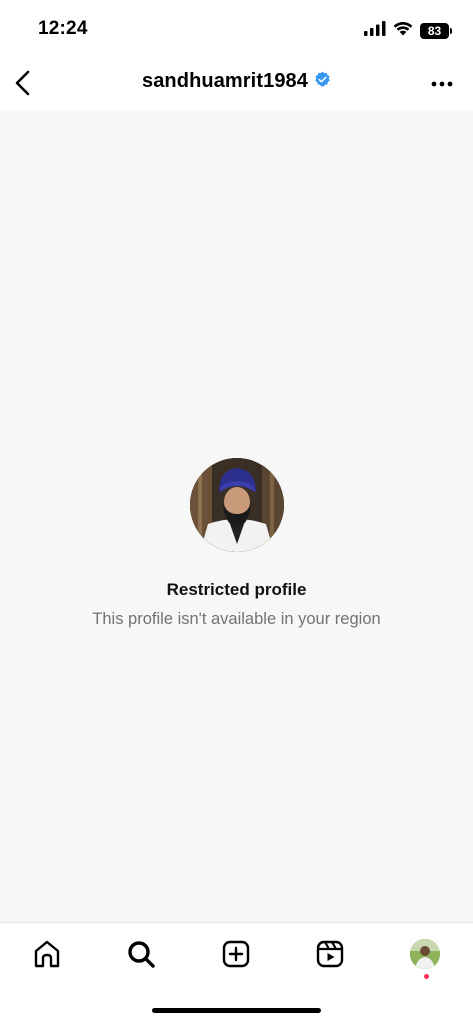  I want to click on search-icon, so click(141, 954).